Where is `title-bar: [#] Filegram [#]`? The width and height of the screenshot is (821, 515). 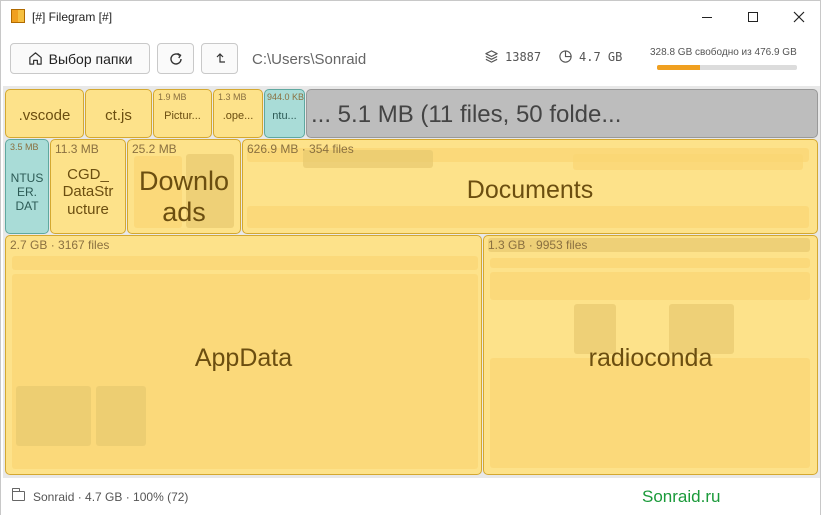
title-bar: [#] Filegram [#] is located at coordinates (410, 17).